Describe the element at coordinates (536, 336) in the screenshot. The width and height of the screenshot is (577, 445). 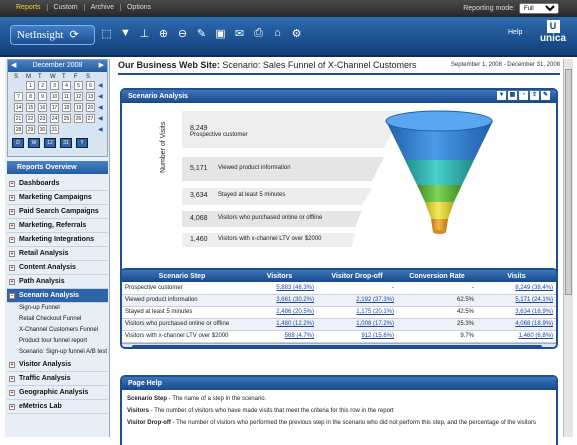
I see `table-link: 1,460 (6.8%)` at that location.